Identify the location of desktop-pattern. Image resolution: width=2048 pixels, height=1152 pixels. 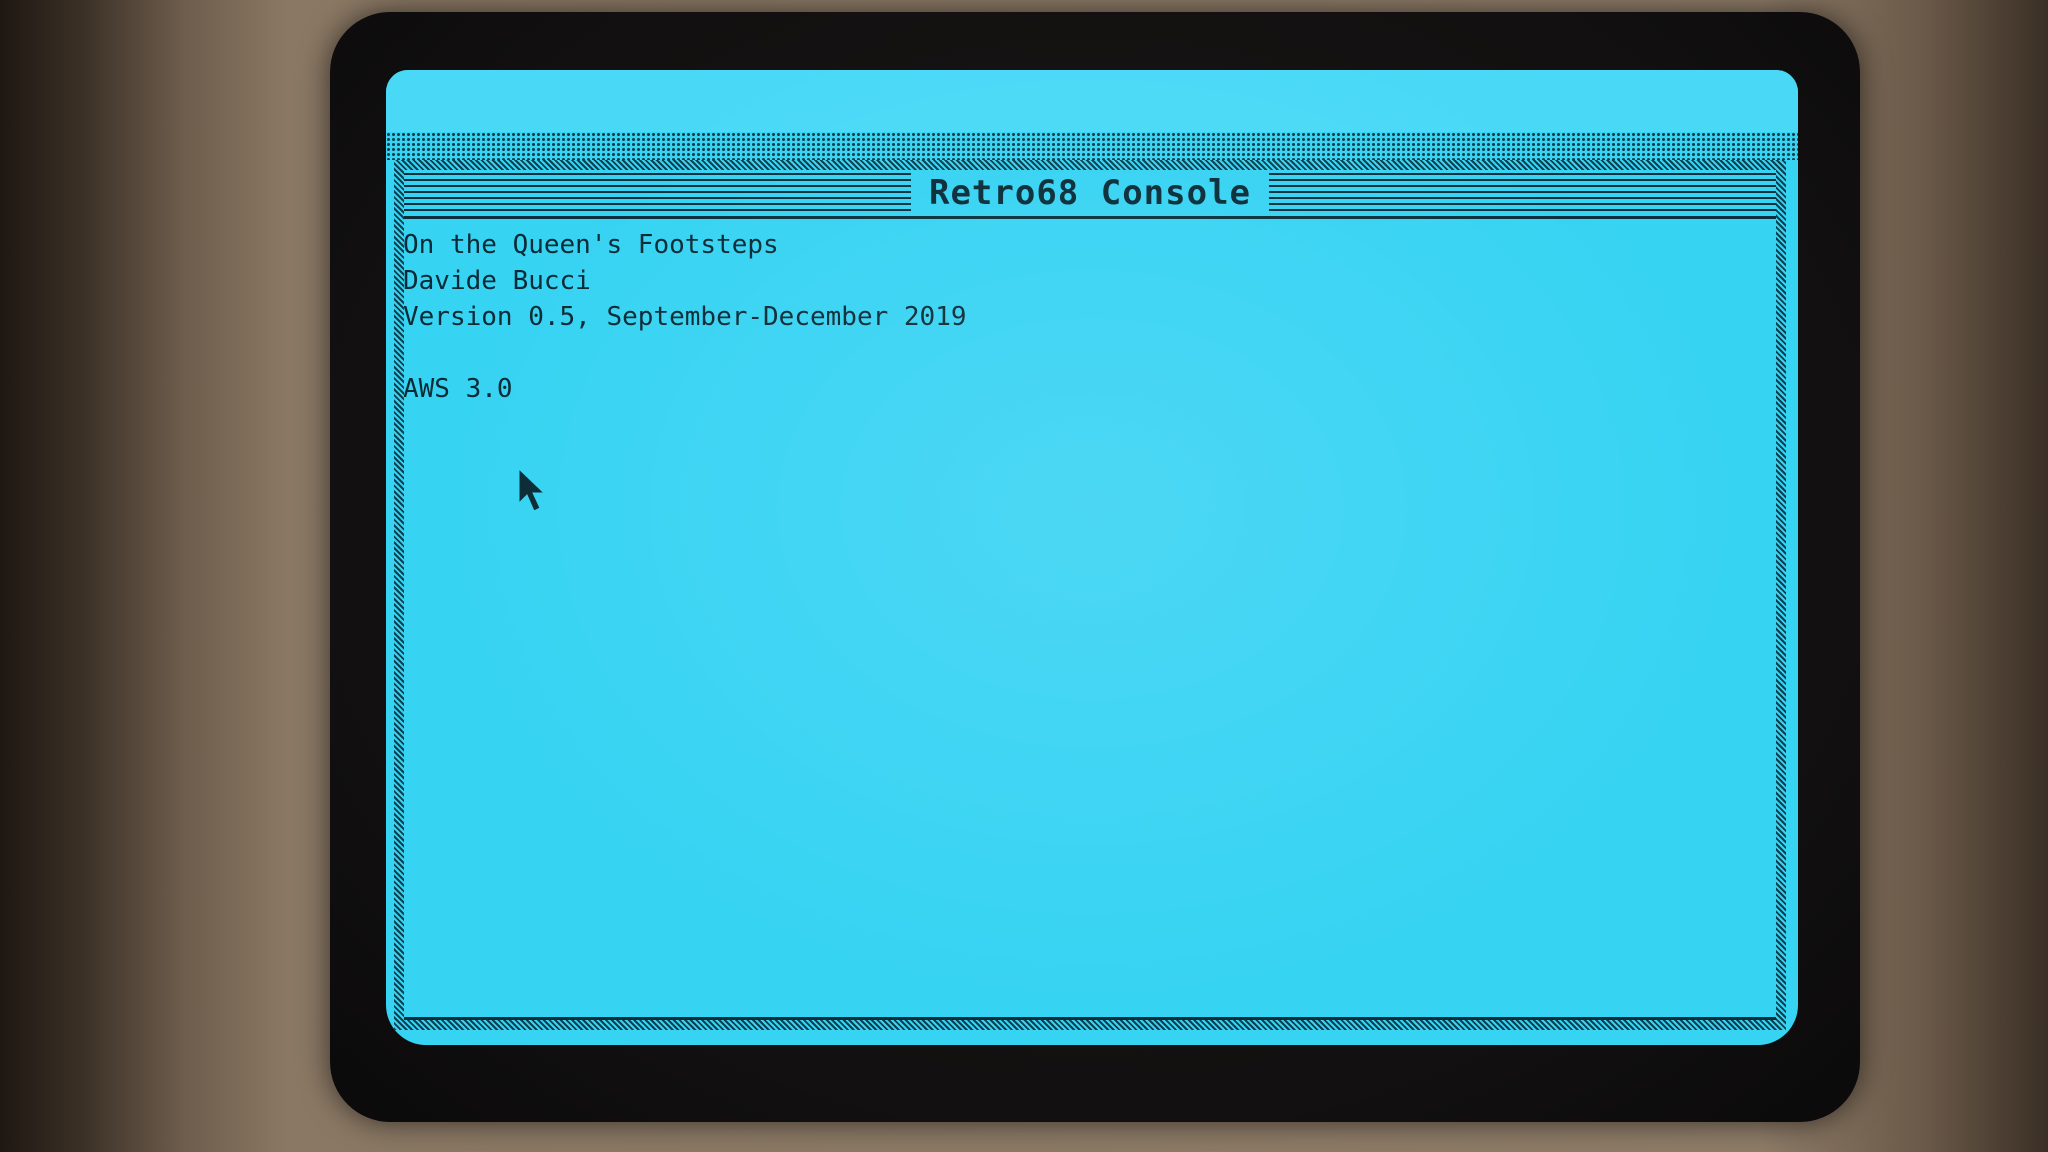
(1092, 146).